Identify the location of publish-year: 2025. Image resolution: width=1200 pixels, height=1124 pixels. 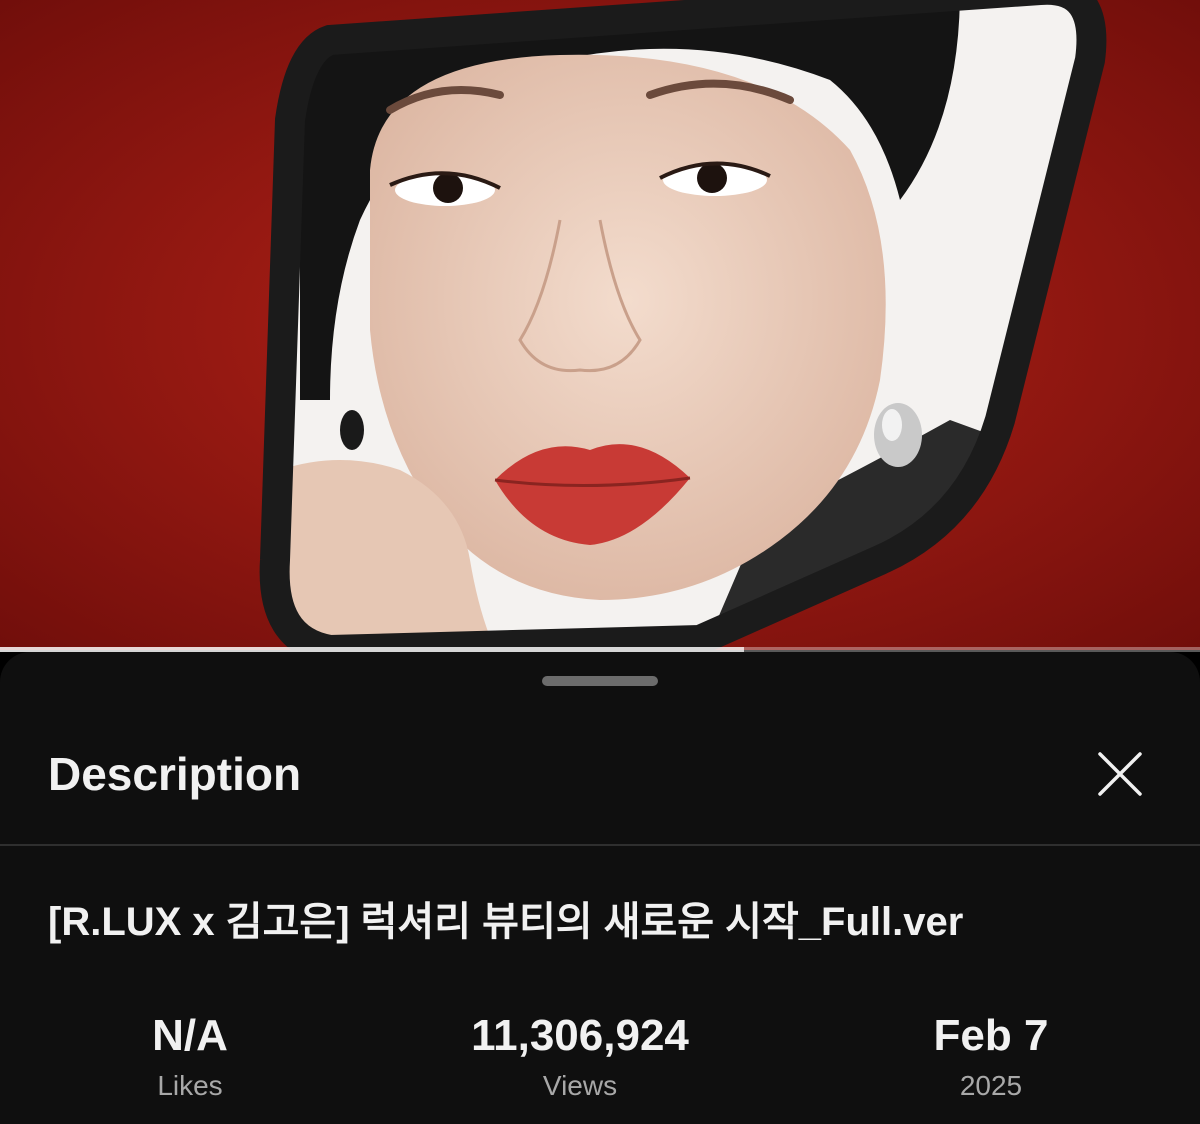
(991, 1085).